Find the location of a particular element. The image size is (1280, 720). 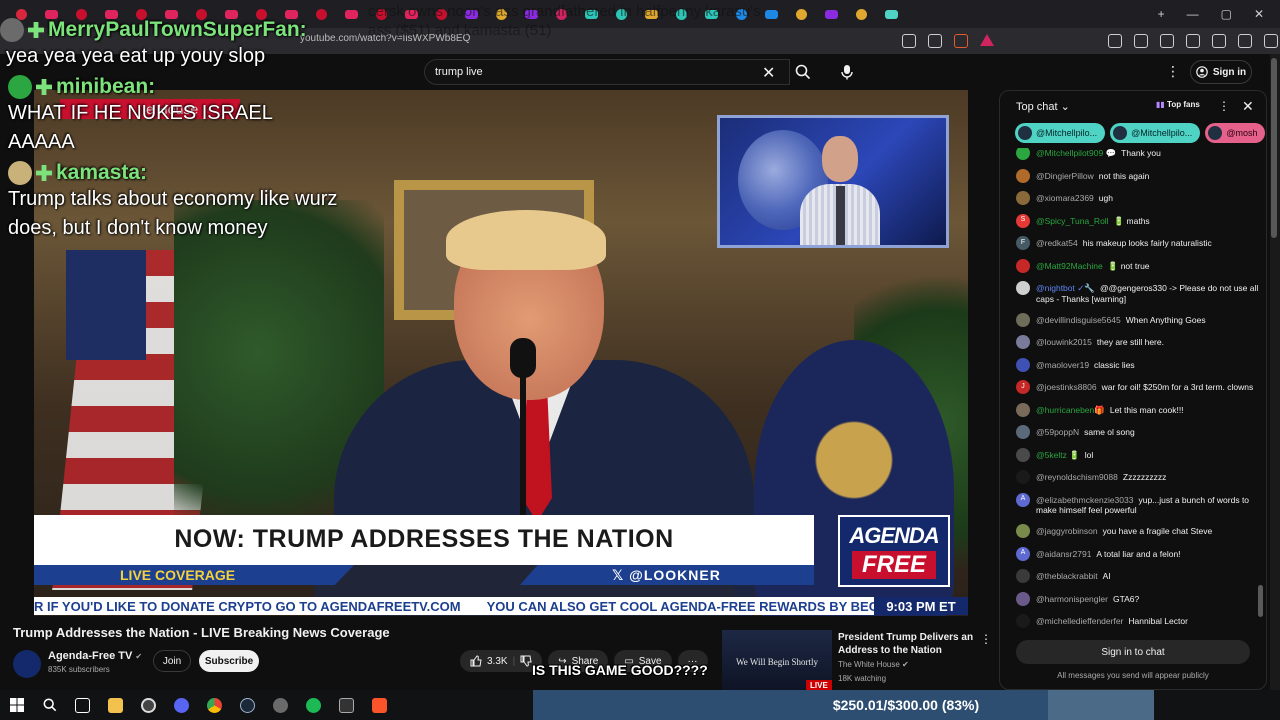

chat-message: @59poppN same ol song is located at coordinates (1138, 432).